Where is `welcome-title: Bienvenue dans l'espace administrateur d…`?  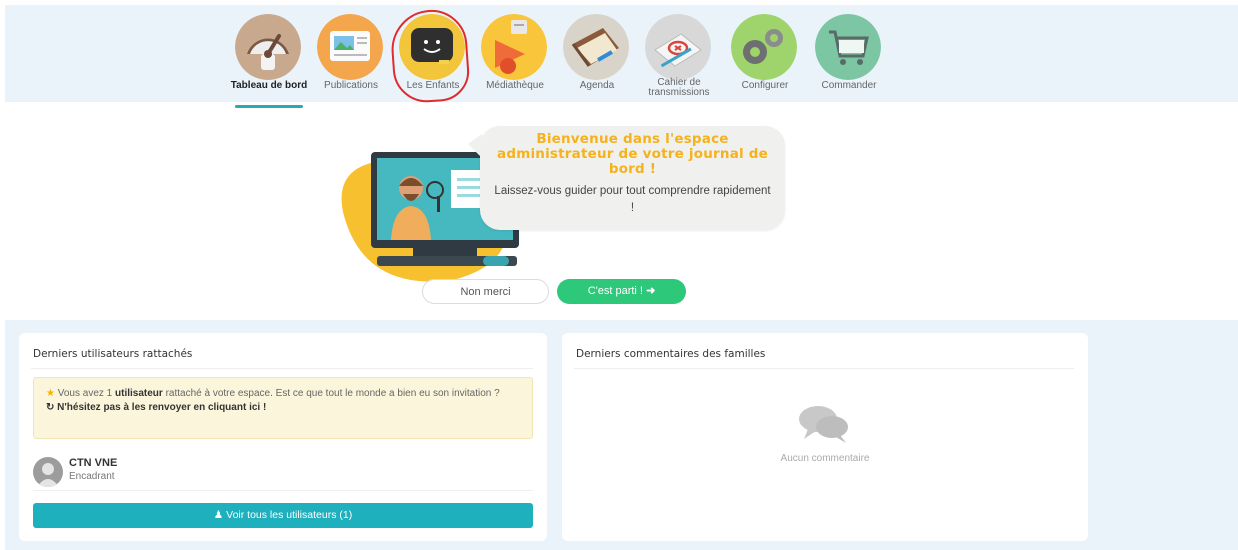
welcome-title: Bienvenue dans l'espace administrateur d… is located at coordinates (632, 154).